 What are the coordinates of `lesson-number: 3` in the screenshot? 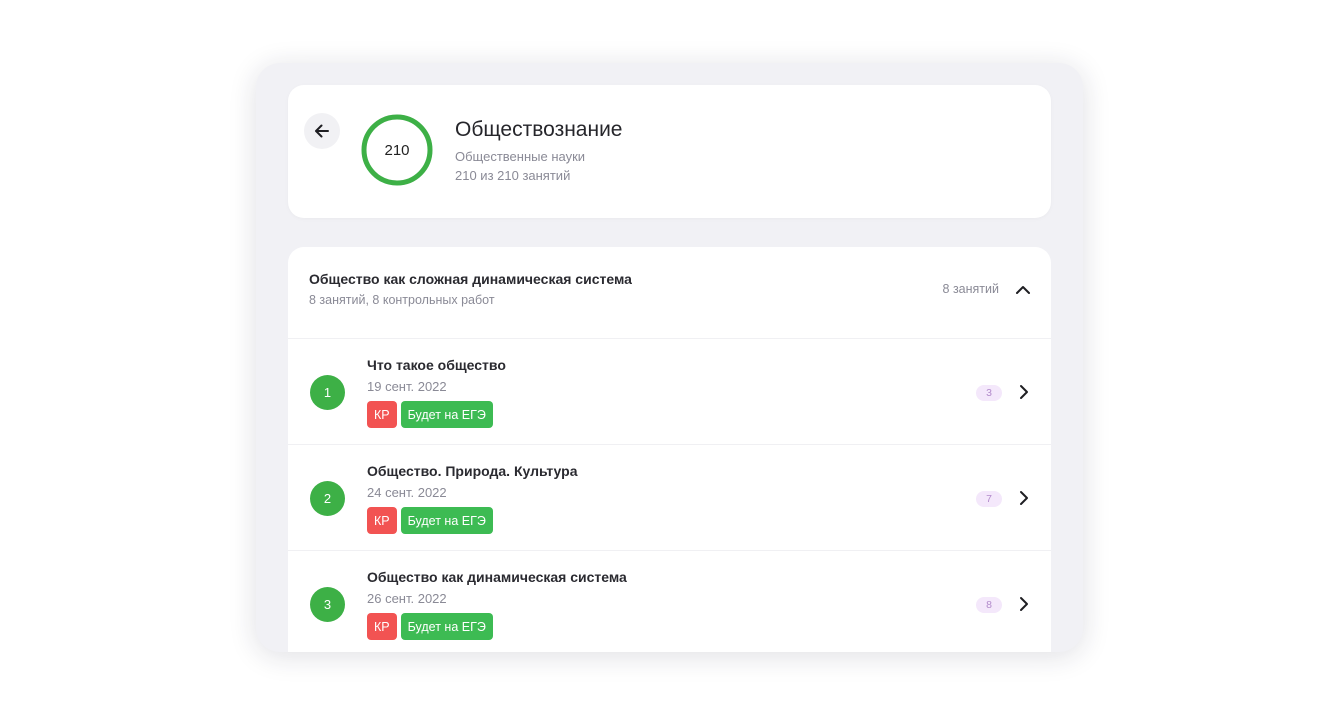 It's located at (327, 604).